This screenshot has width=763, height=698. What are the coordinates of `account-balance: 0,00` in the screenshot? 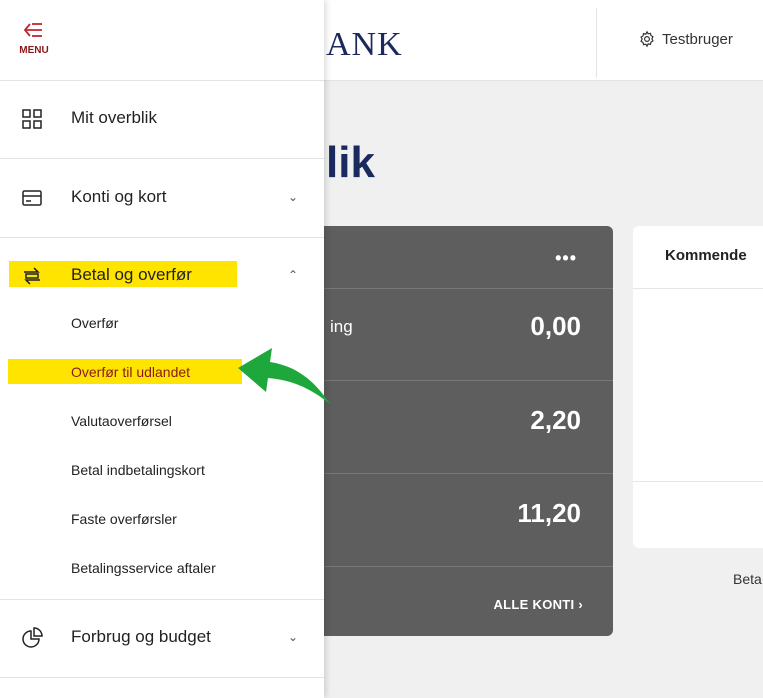 It's located at (555, 326).